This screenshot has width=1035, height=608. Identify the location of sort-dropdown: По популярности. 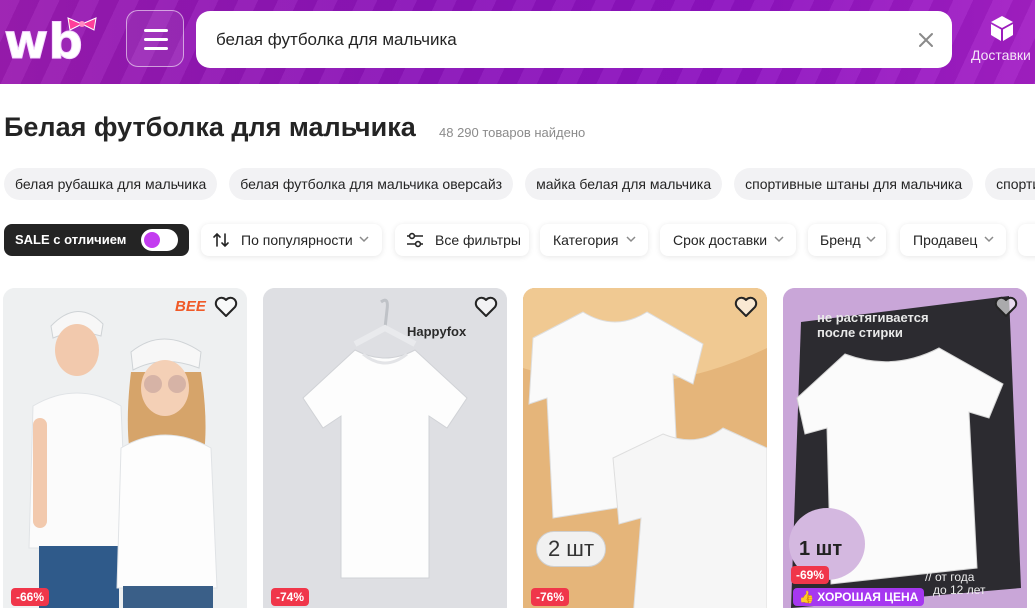
(291, 240).